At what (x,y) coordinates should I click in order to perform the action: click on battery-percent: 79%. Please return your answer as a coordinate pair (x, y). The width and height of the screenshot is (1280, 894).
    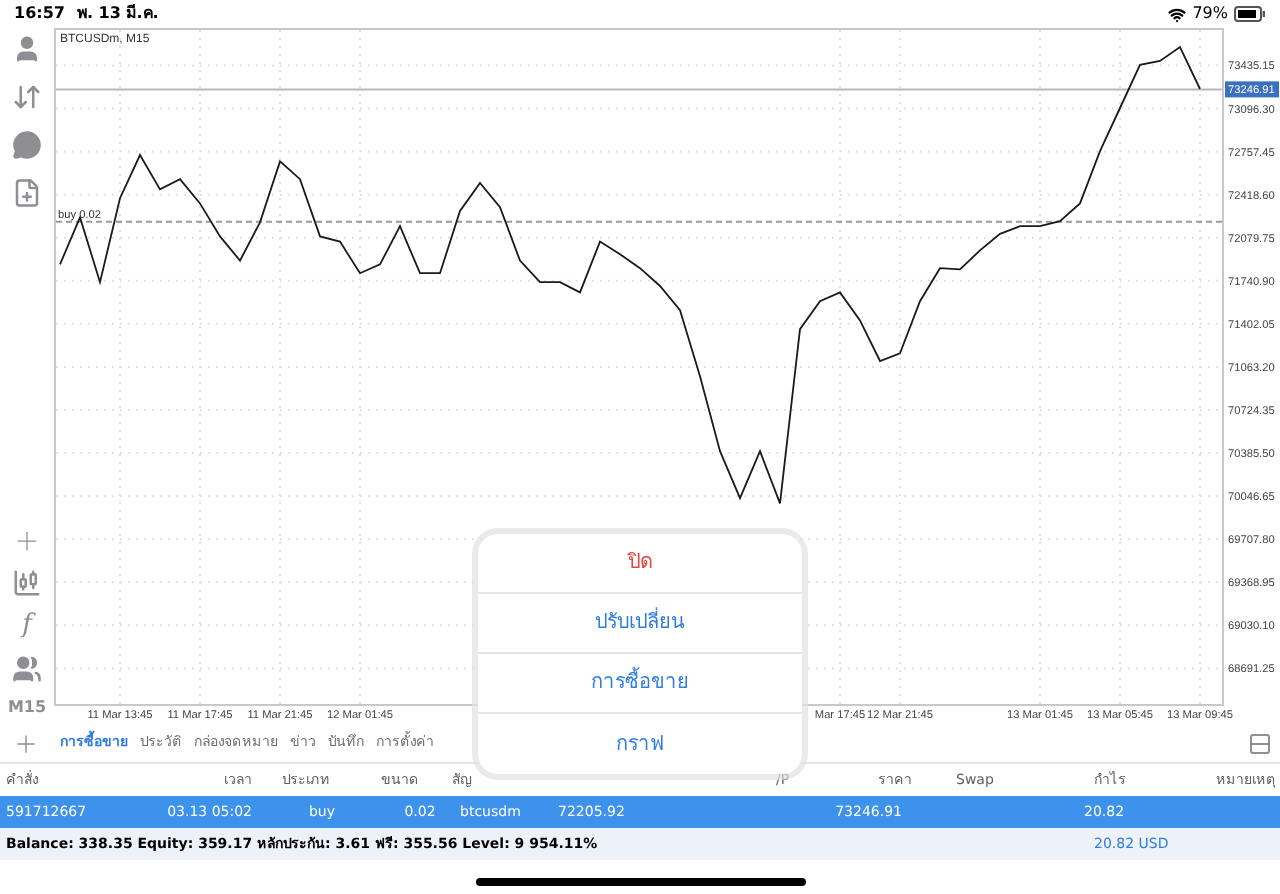
    Looking at the image, I should click on (1210, 14).